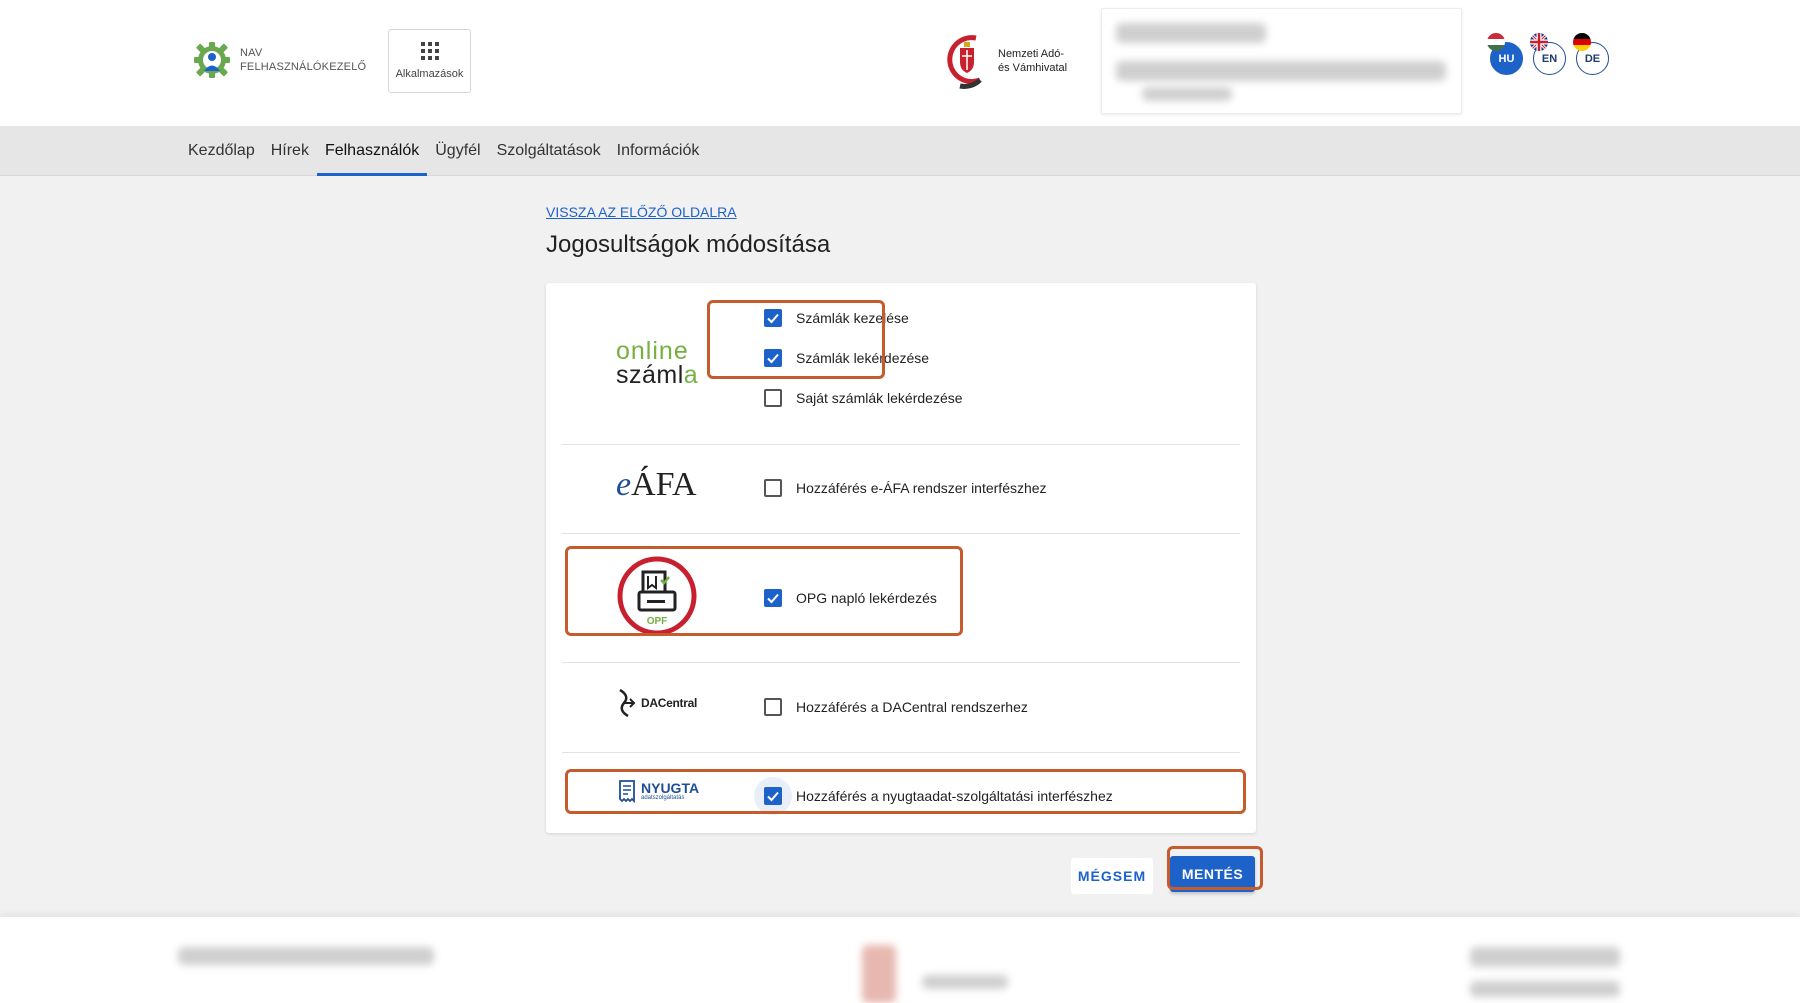 The width and height of the screenshot is (1800, 1003). I want to click on online-szamla-logo-line-2: számla, so click(657, 375).